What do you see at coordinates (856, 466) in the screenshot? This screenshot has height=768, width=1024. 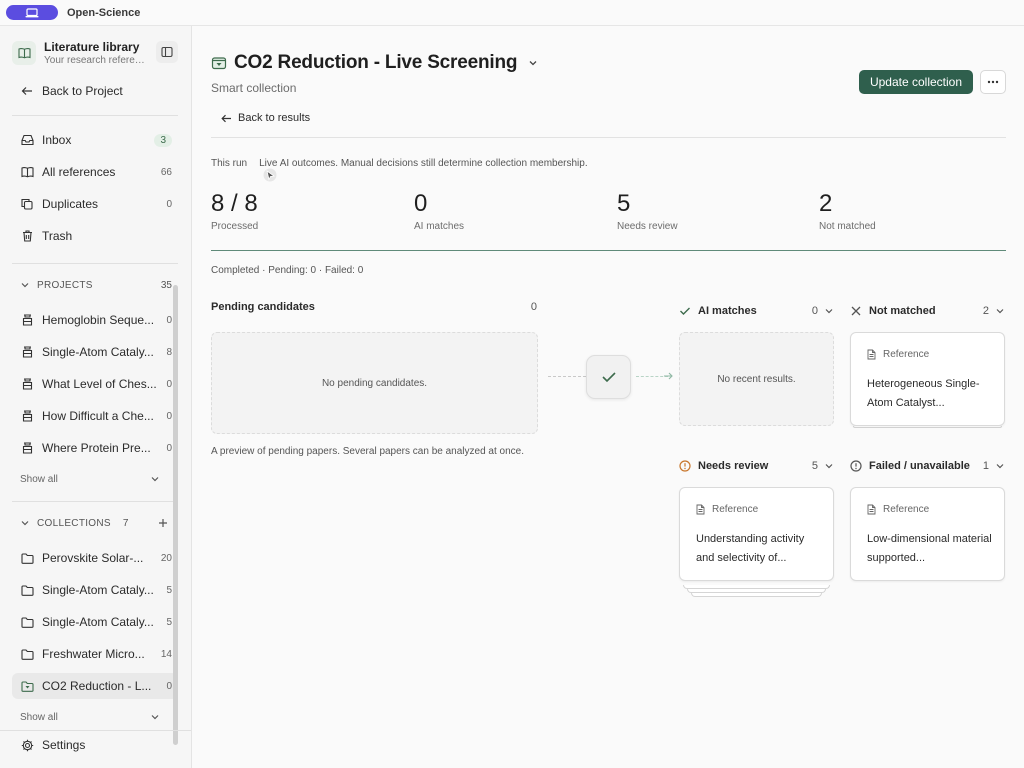 I see `alert-circle-icon` at bounding box center [856, 466].